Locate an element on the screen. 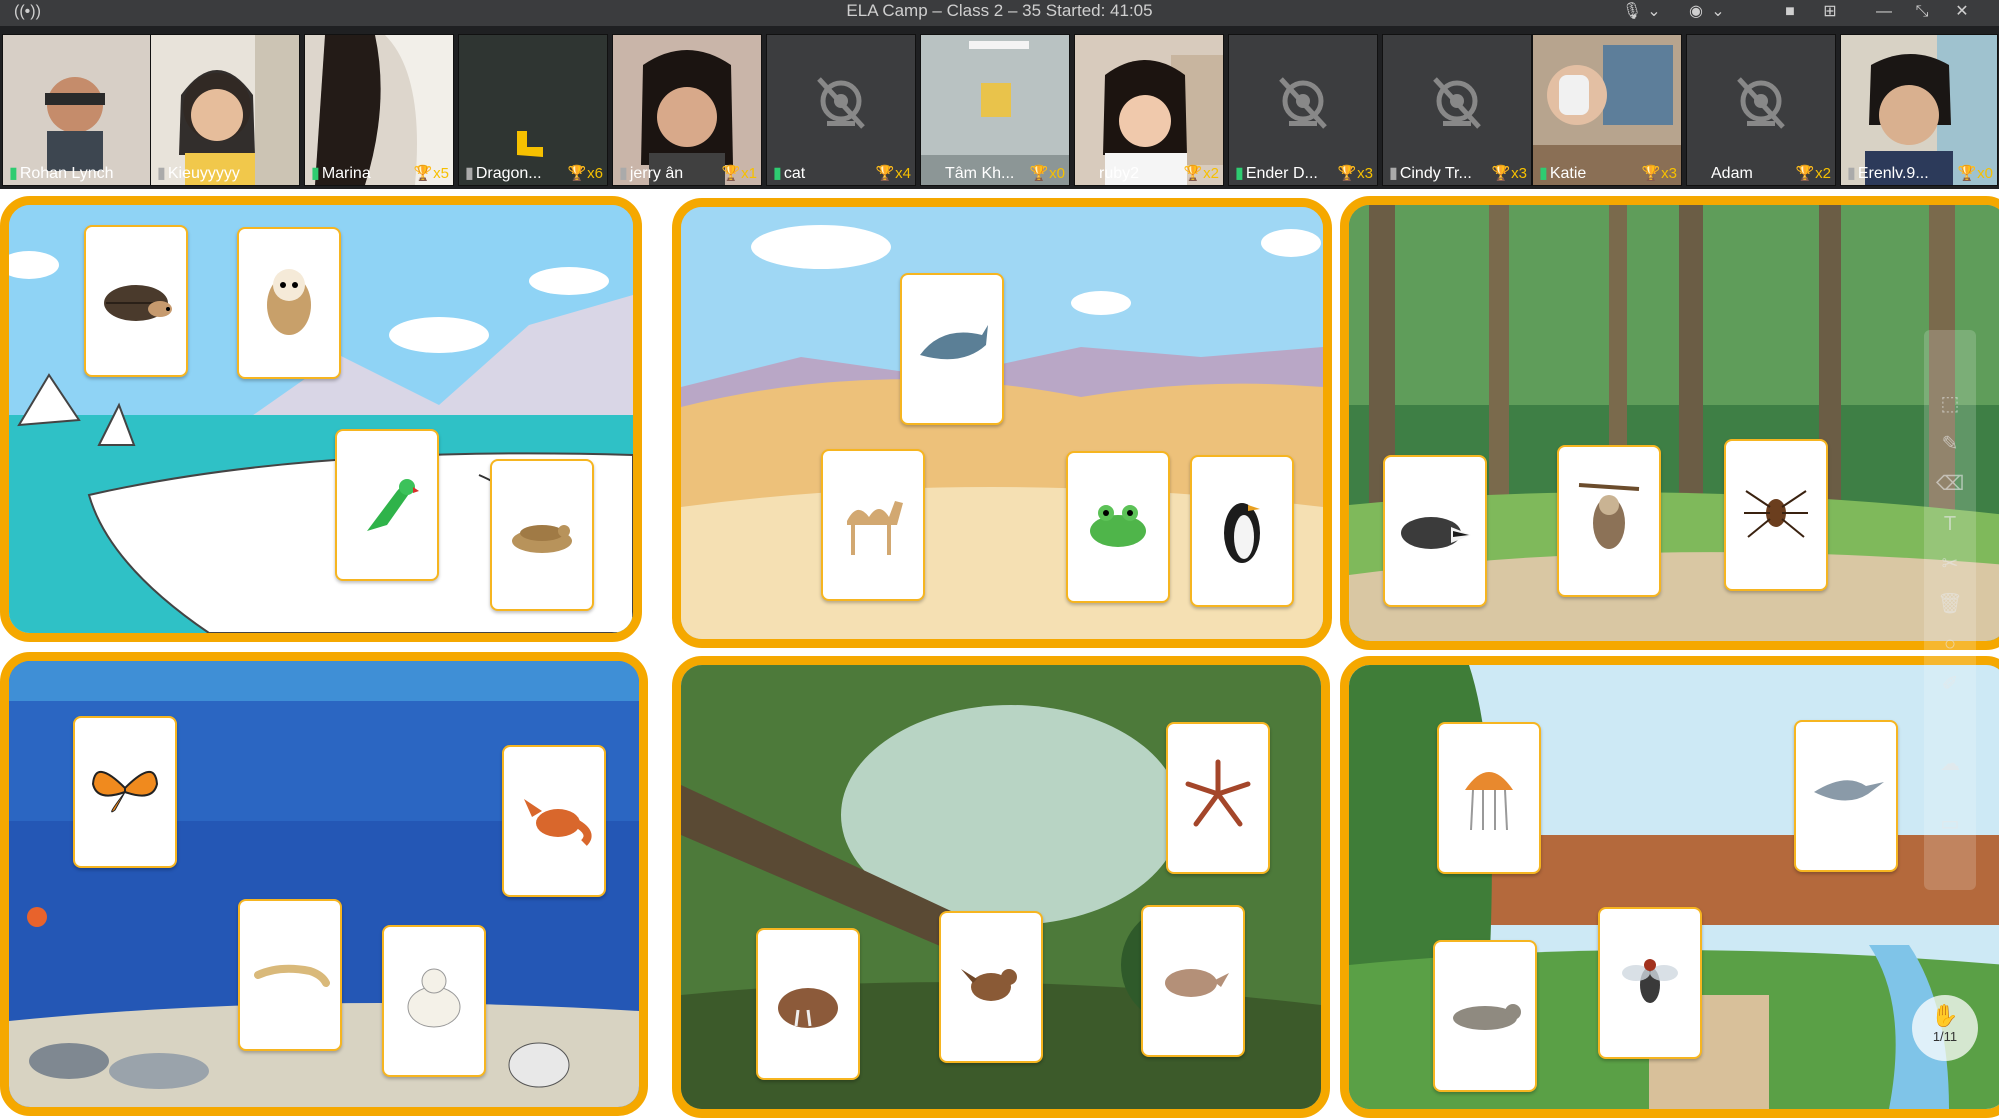 The height and width of the screenshot is (1118, 1999). animal-card-fly is located at coordinates (1650, 983).